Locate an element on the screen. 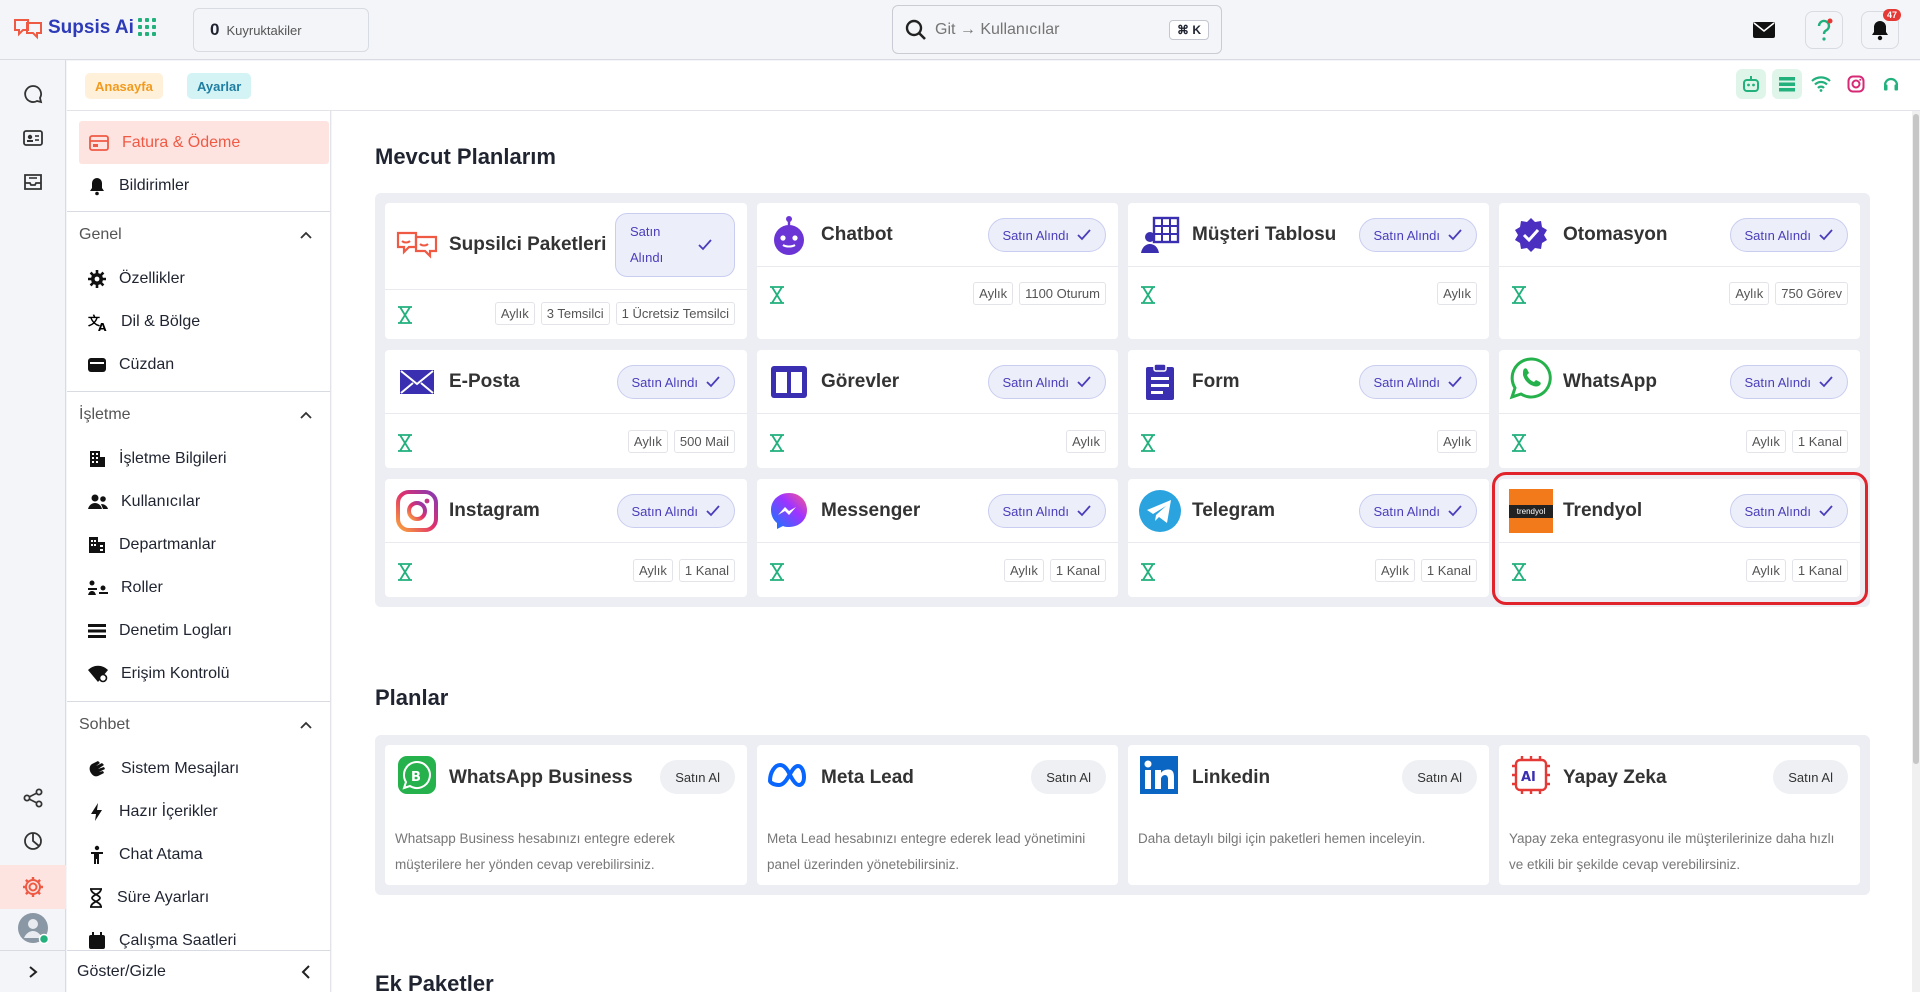  chat-bubble-icon is located at coordinates (33, 94).